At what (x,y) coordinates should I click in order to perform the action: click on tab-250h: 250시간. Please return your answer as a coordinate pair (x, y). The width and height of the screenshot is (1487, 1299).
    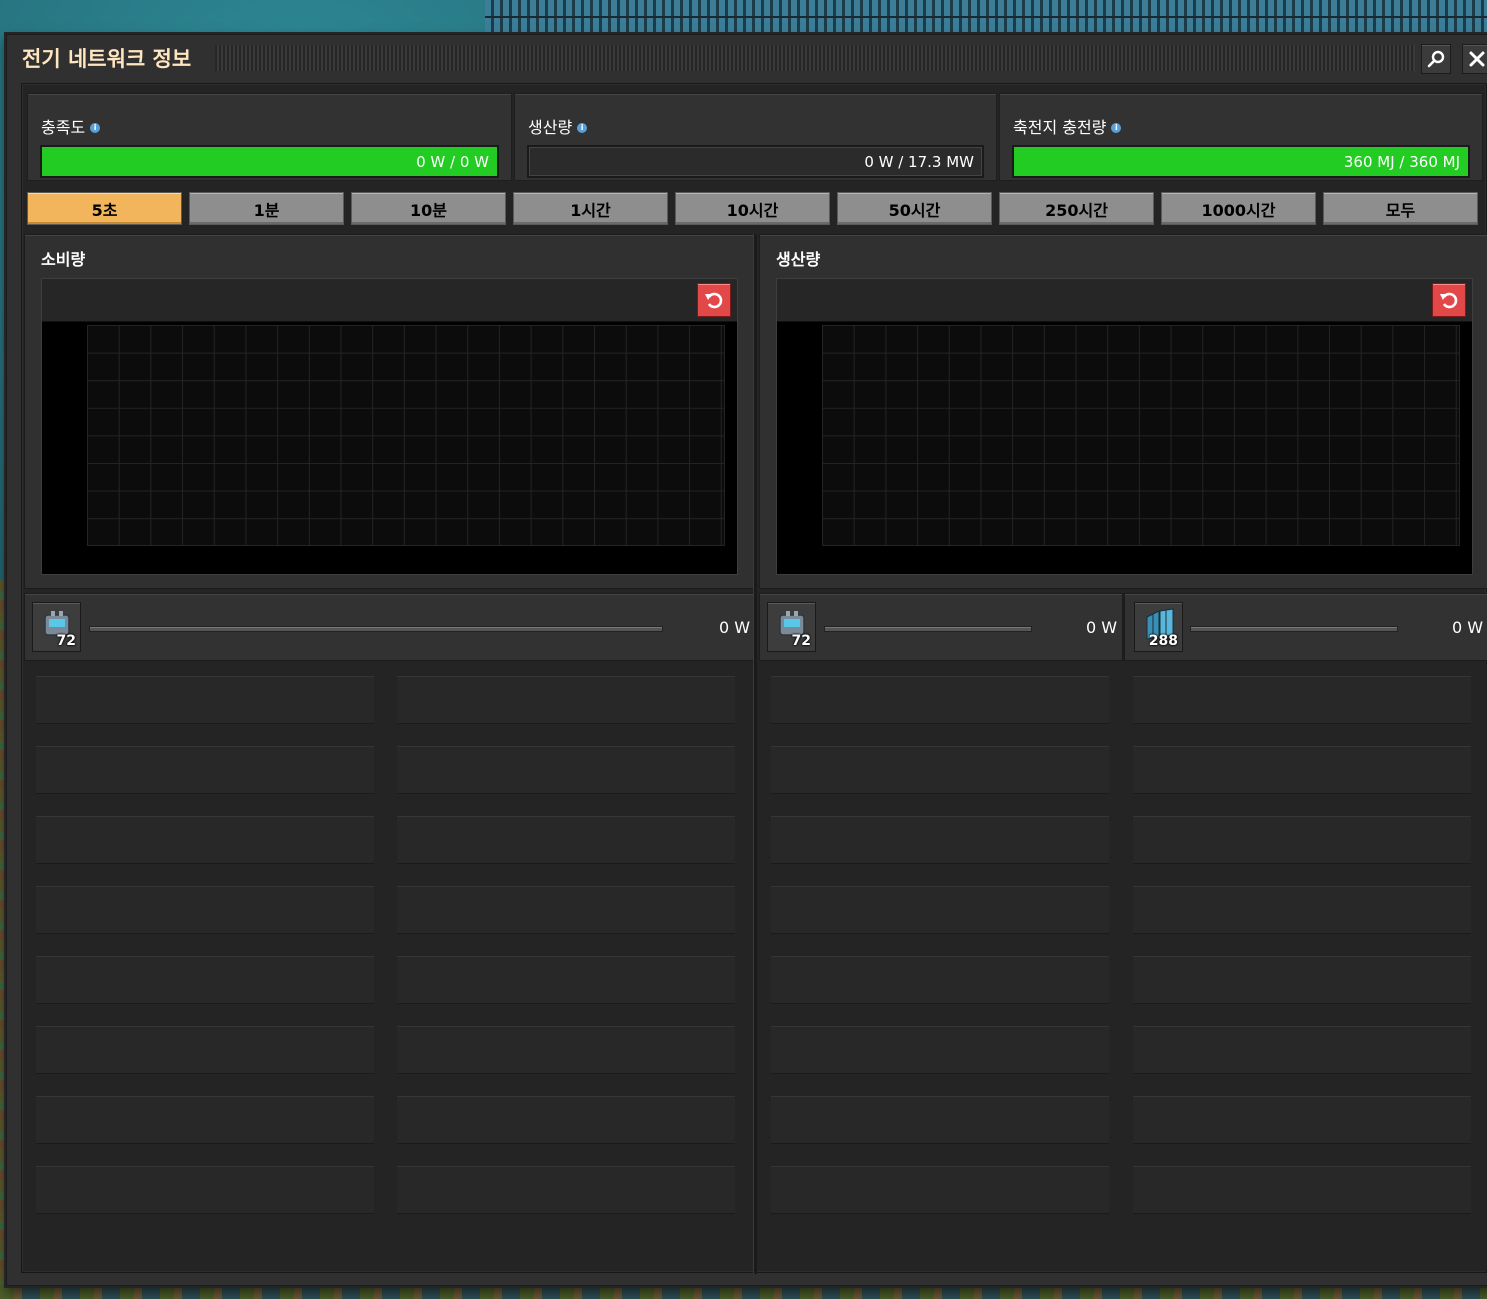
    Looking at the image, I should click on (1076, 208).